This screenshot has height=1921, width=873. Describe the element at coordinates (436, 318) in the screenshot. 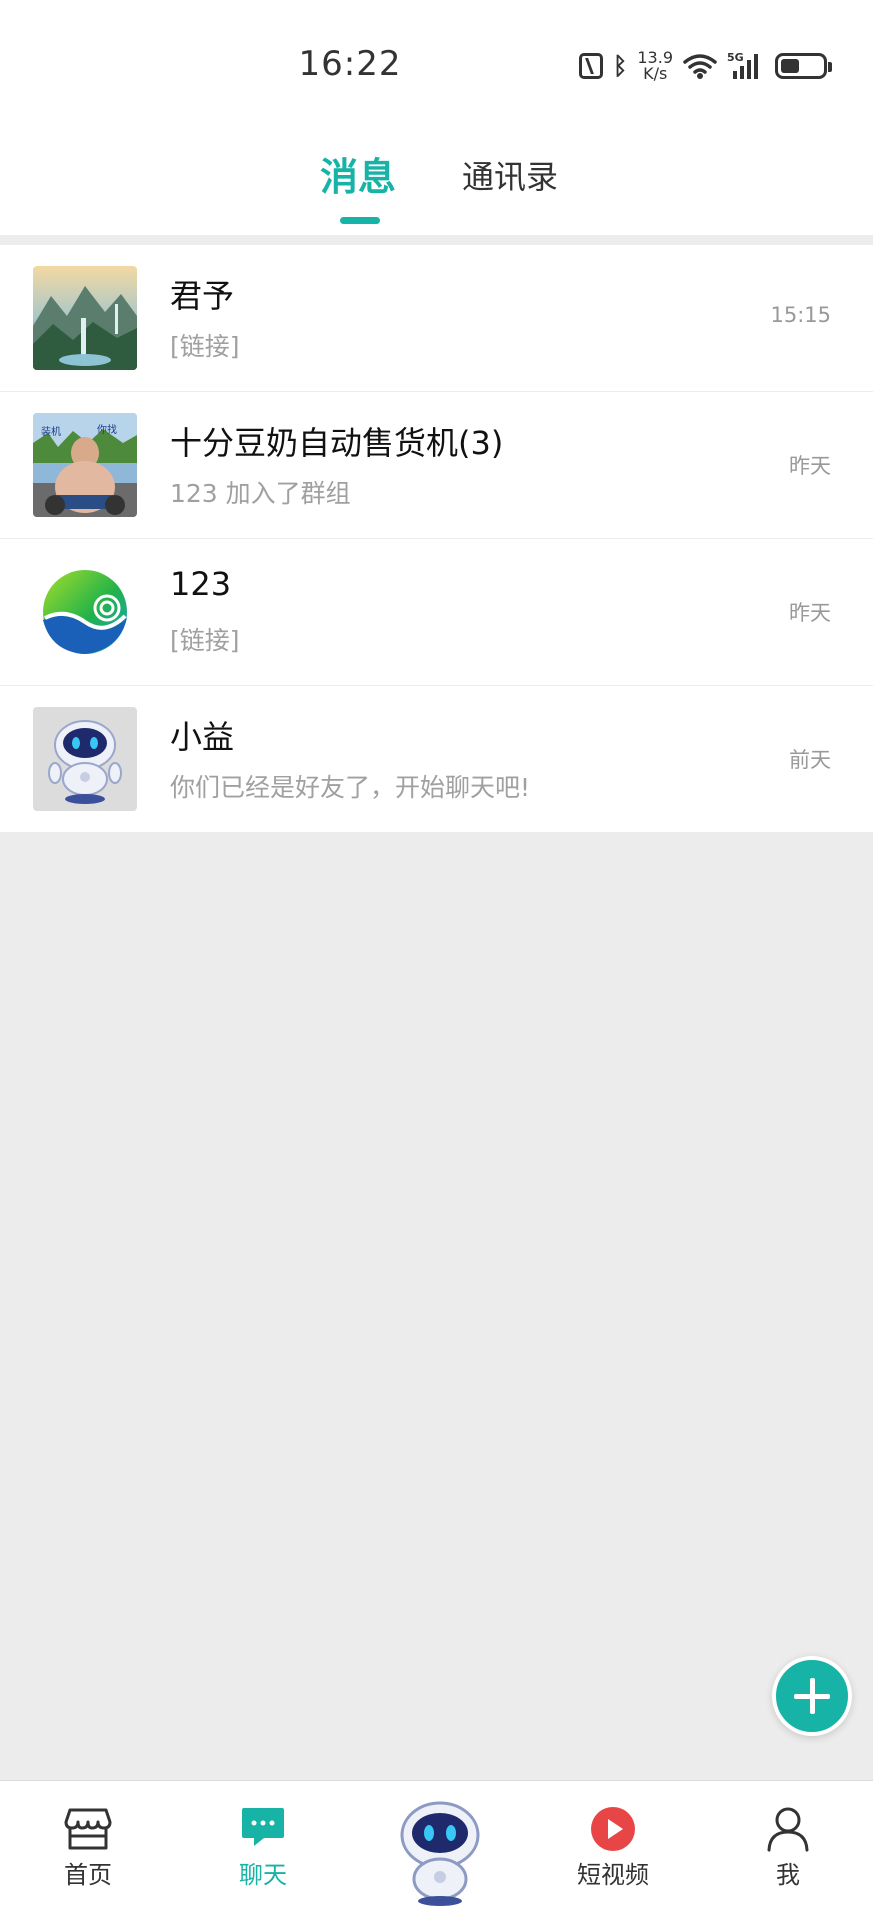

I see `conversation-item: 君予 [链接] 15:15` at that location.